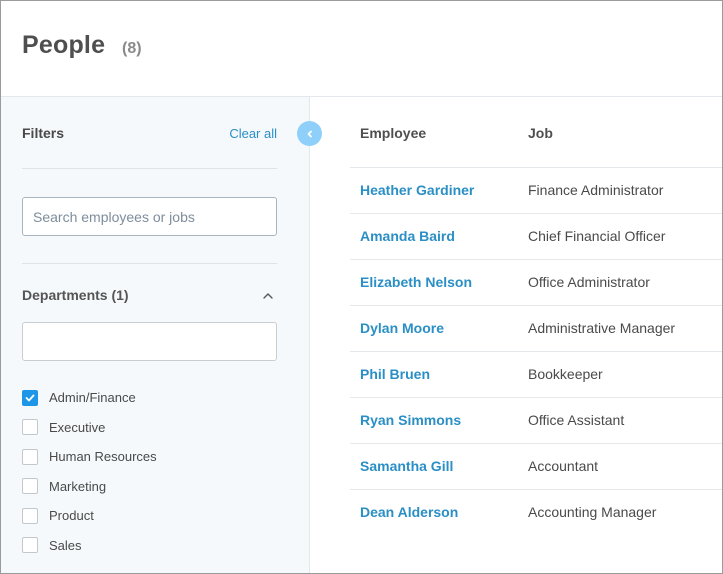 The height and width of the screenshot is (574, 723). Describe the element at coordinates (89, 546) in the screenshot. I see `department-option: Sales` at that location.